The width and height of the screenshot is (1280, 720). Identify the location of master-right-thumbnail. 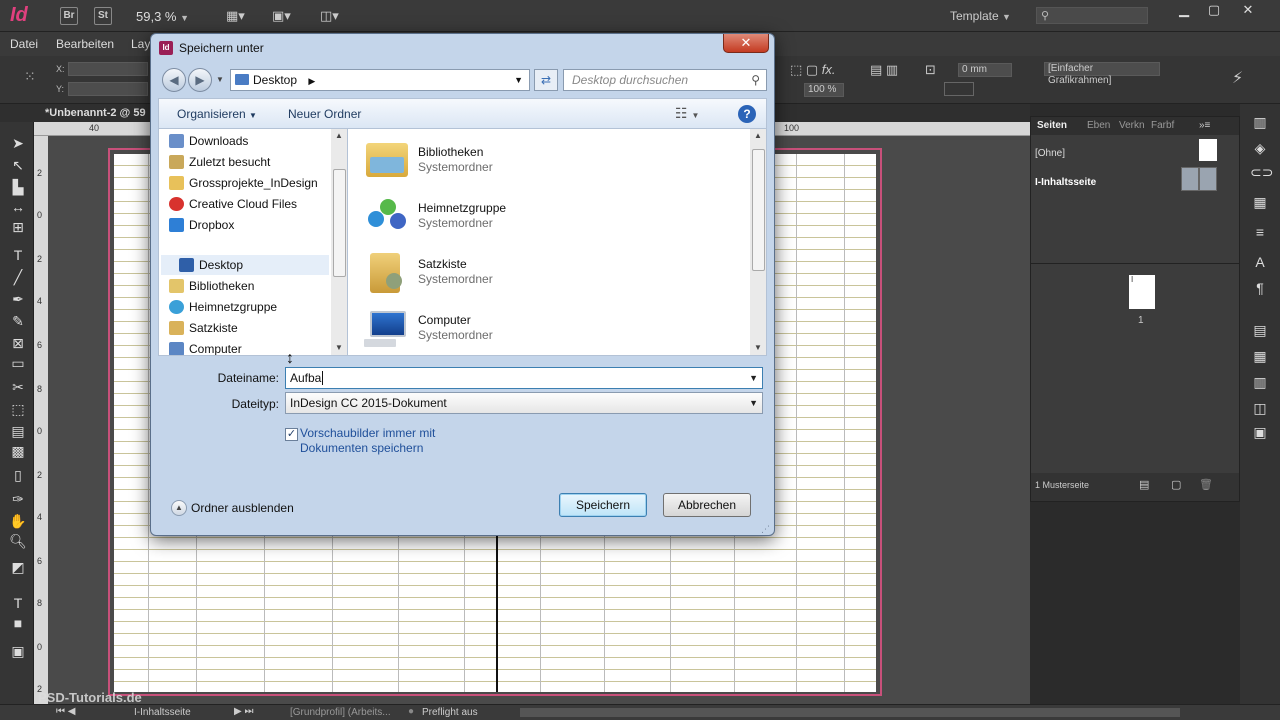
(1208, 179).